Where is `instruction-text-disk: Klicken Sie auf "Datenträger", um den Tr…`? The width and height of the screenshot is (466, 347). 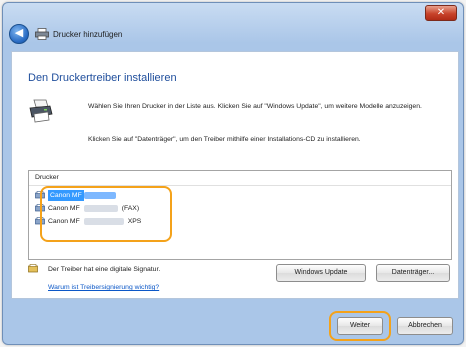 instruction-text-disk: Klicken Sie auf "Datenträger", um den Tr… is located at coordinates (224, 139).